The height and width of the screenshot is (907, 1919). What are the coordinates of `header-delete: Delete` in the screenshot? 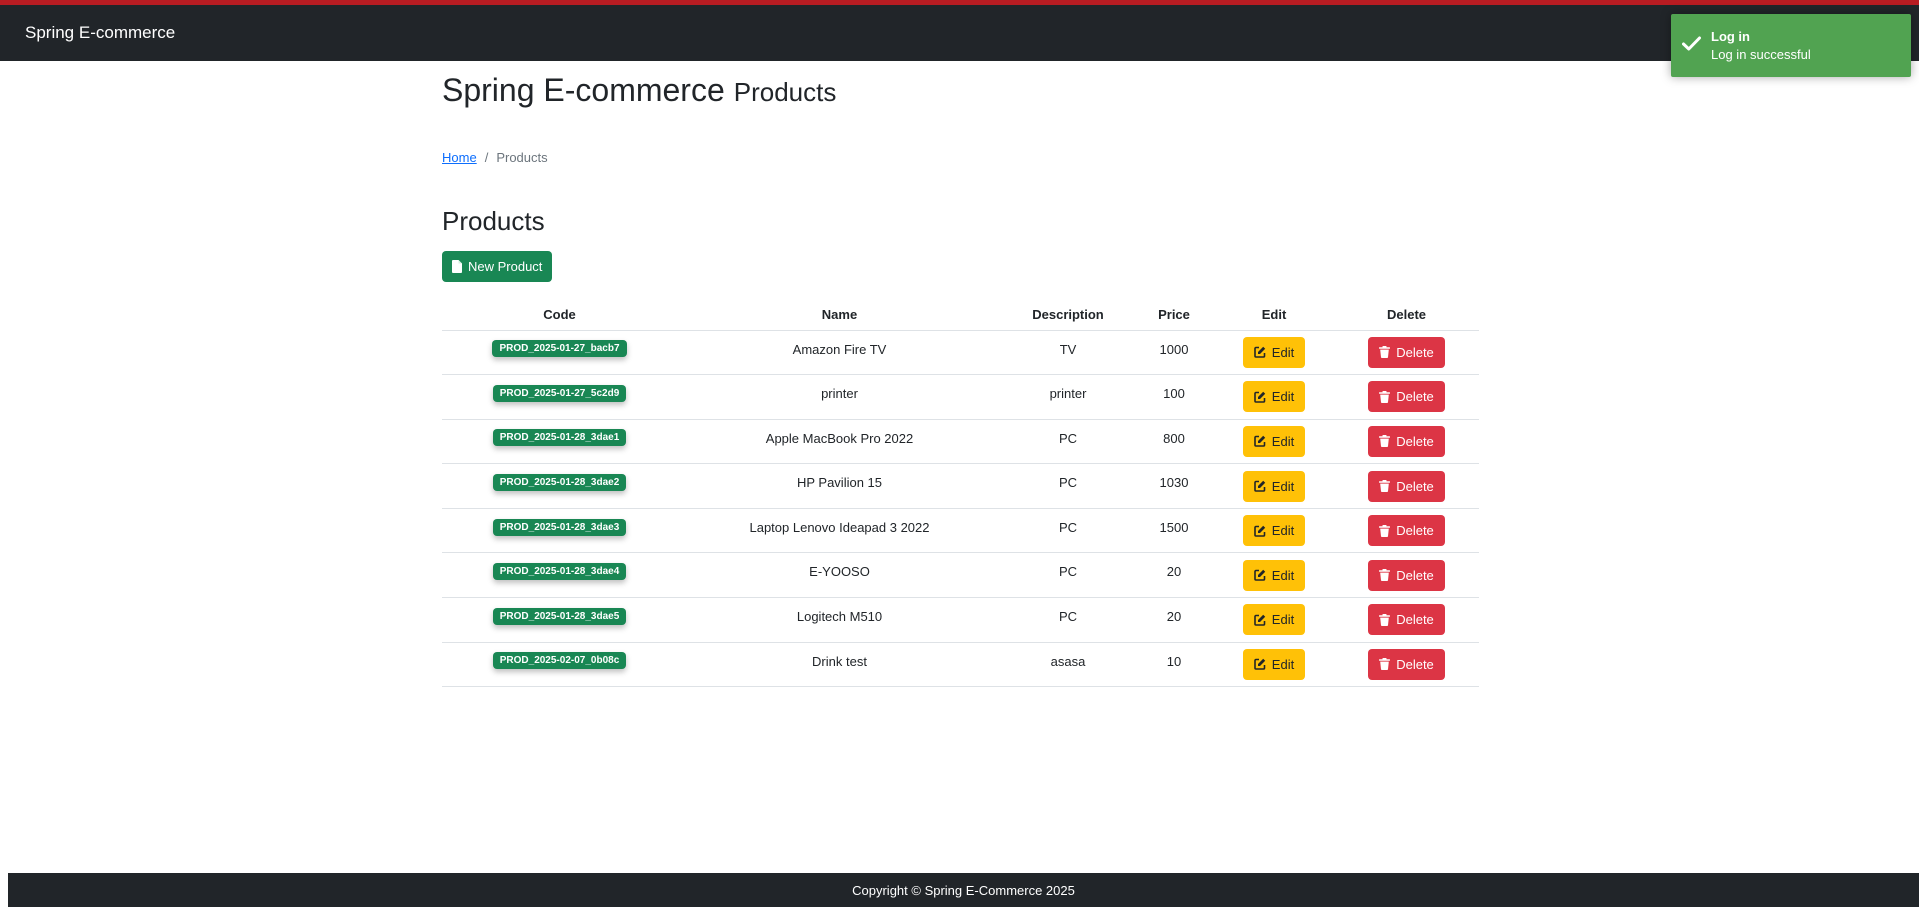 It's located at (1406, 315).